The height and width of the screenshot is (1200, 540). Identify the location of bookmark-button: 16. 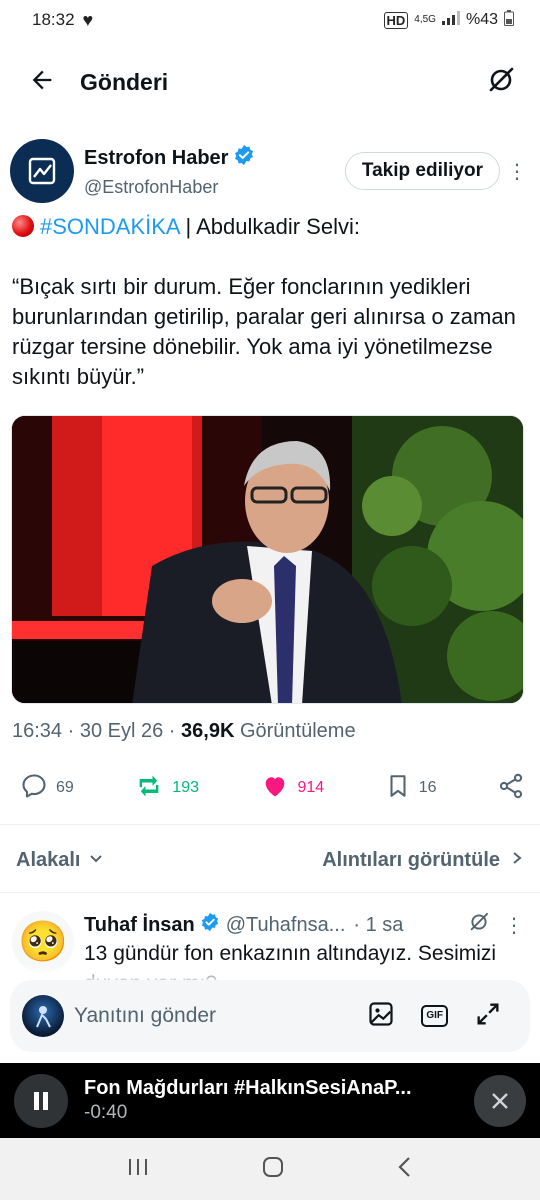
(411, 788).